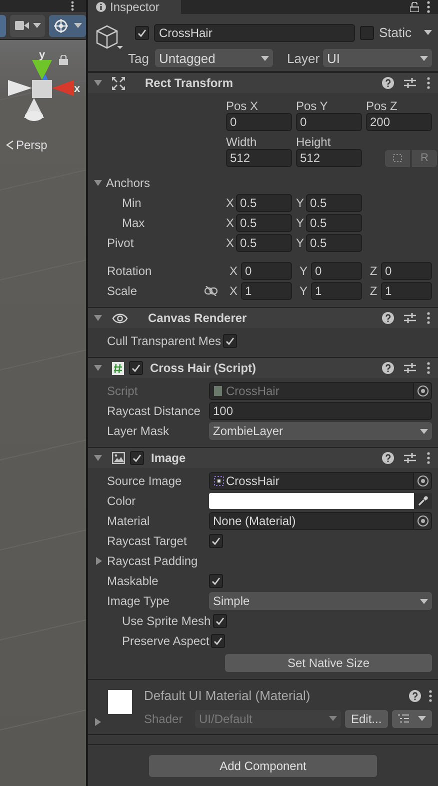  Describe the element at coordinates (311, 501) in the screenshot. I see `color-swatch` at that location.